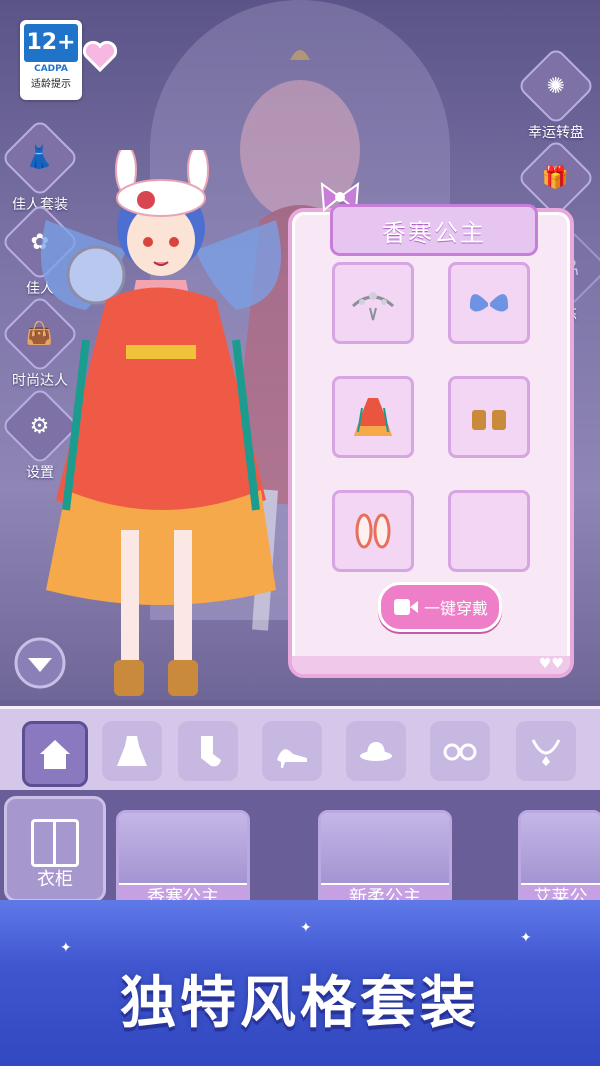 This screenshot has width=600, height=1066. I want to click on rating-org: CADPA, so click(51, 69).